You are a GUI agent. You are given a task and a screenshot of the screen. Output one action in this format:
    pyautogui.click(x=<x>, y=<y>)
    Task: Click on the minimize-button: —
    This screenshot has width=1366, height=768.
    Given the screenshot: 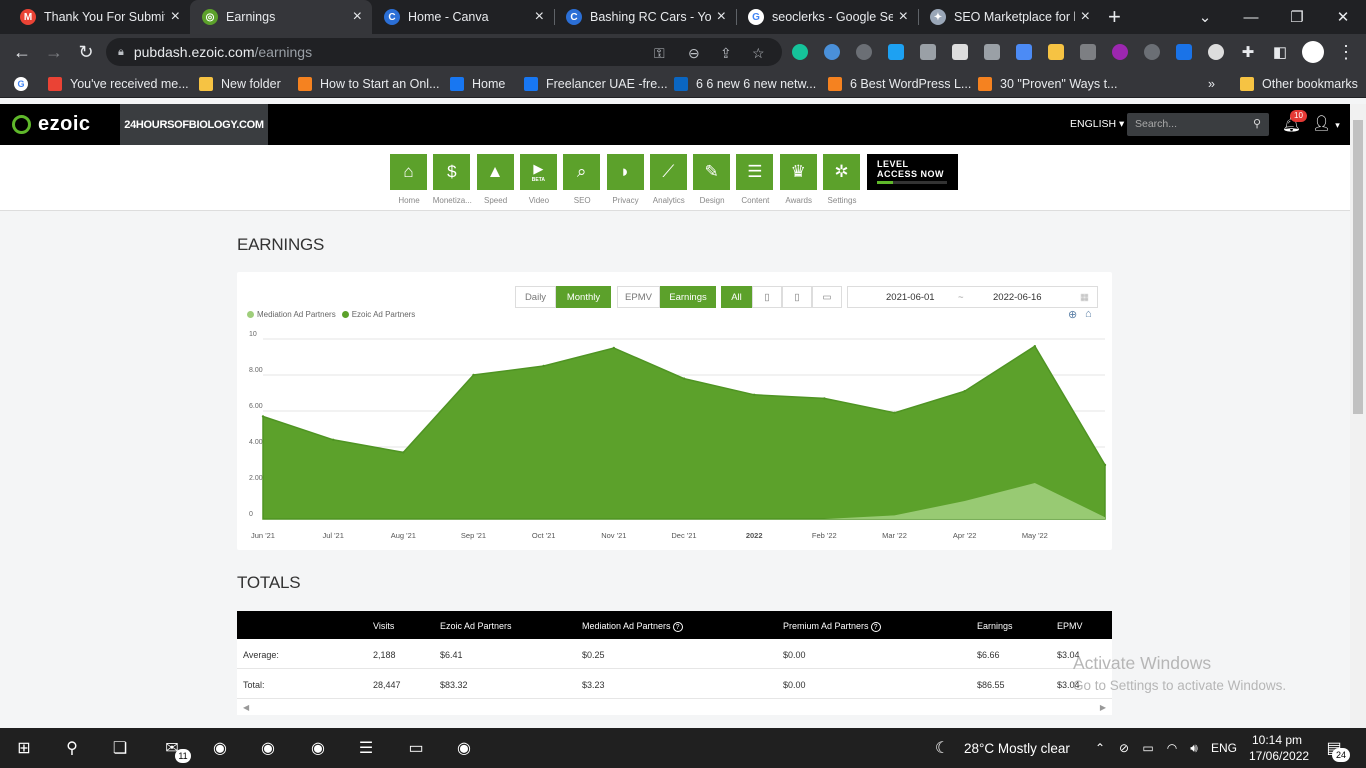 What is the action you would take?
    pyautogui.click(x=1251, y=17)
    